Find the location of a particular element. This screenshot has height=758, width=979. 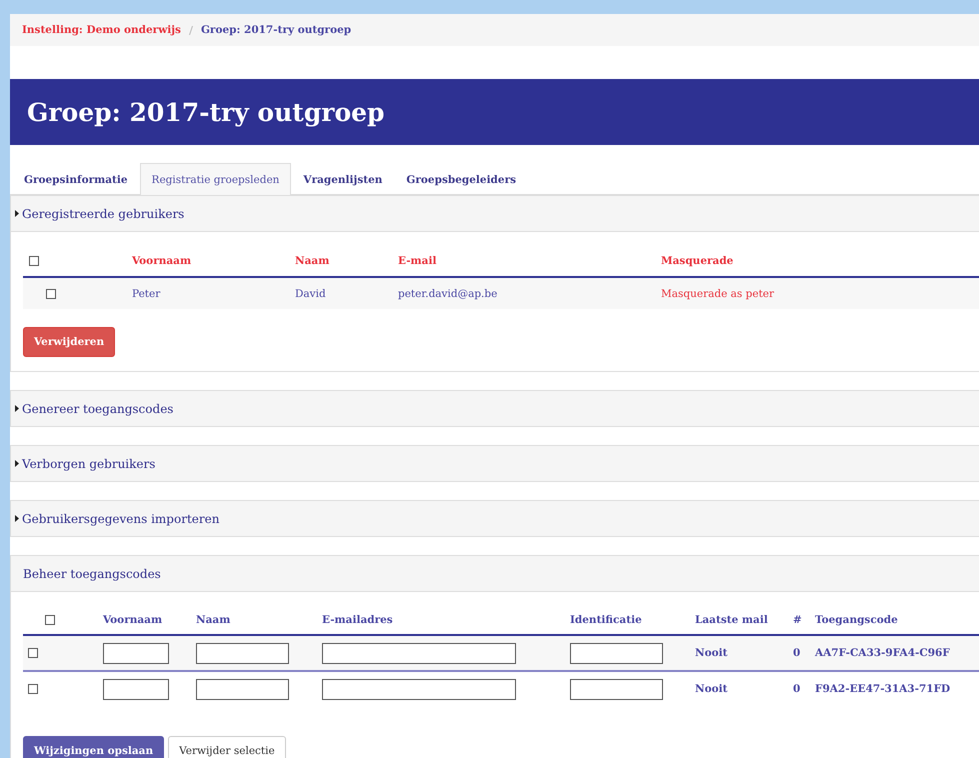

panel-title: Geregistreerde gebruikers is located at coordinates (103, 213).